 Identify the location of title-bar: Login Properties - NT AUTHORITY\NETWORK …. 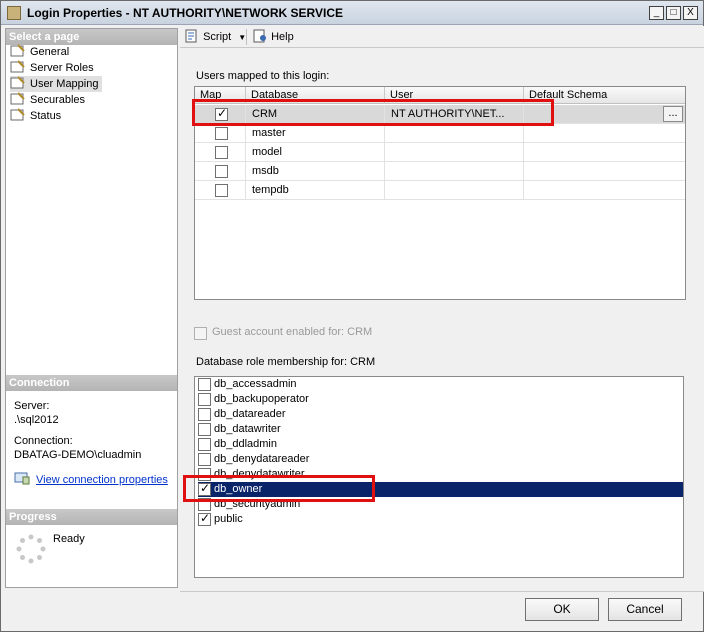
(352, 13).